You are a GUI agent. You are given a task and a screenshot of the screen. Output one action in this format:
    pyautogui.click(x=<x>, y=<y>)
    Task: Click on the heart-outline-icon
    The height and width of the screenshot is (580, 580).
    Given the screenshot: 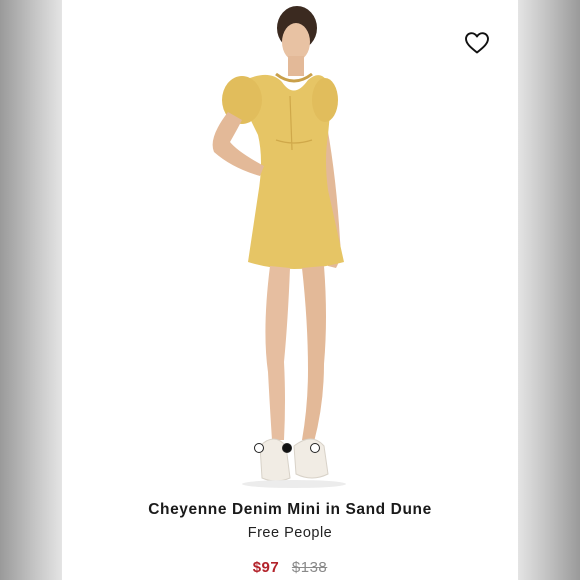 What is the action you would take?
    pyautogui.click(x=477, y=43)
    